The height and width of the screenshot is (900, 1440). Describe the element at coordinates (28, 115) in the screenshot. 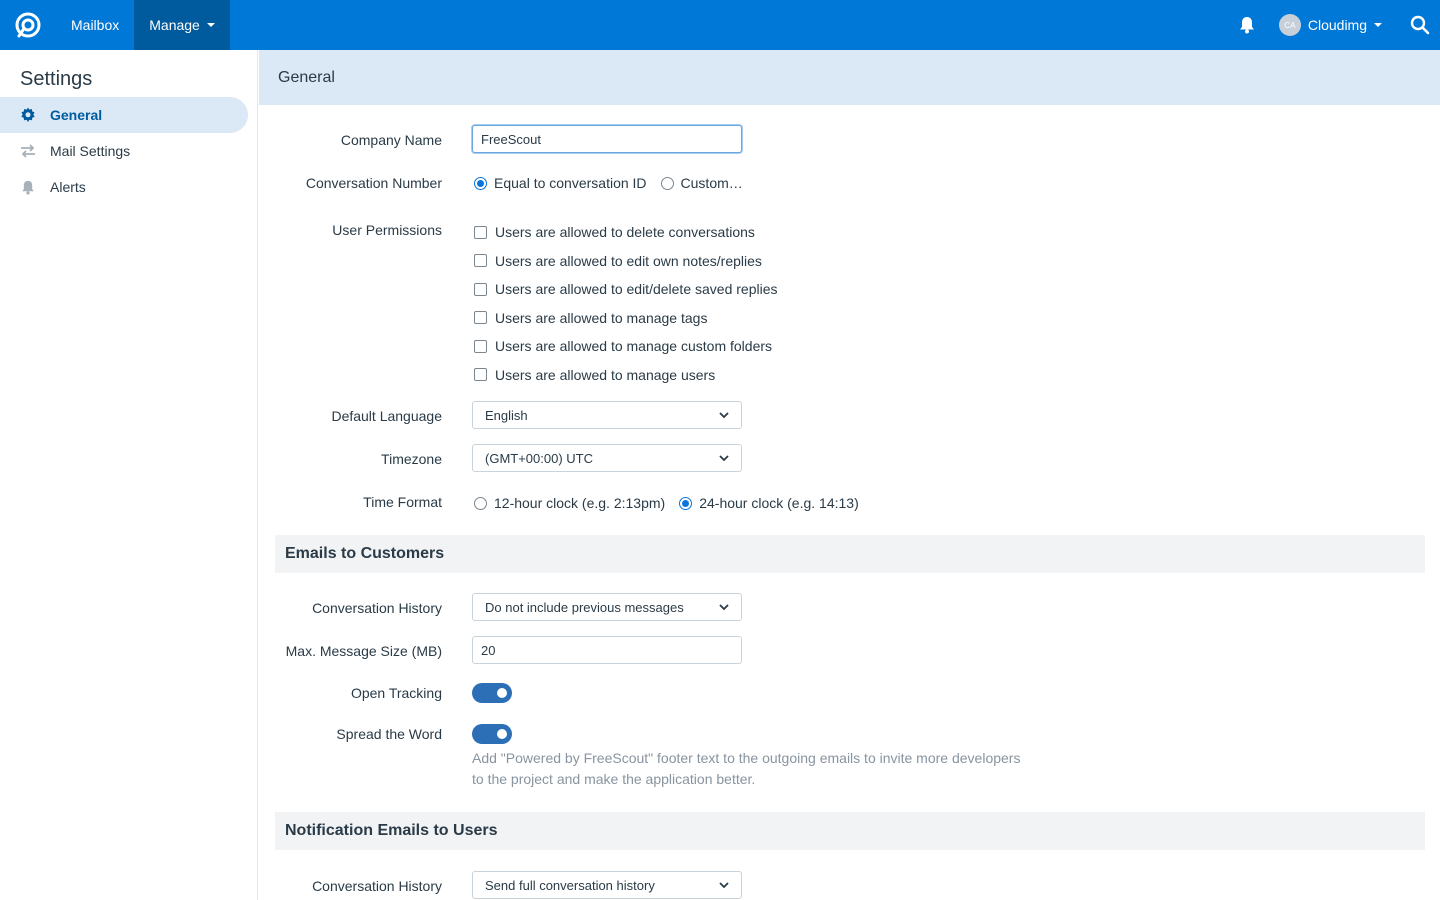

I see `gear-icon` at that location.